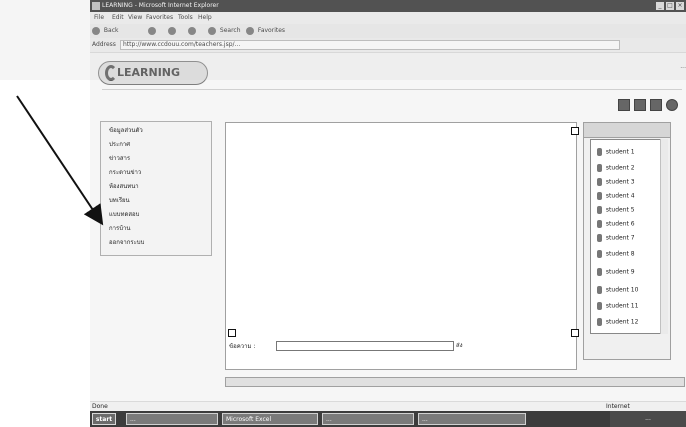 This screenshot has height=427, width=686. I want to click on user-item: student 12, so click(631, 322).